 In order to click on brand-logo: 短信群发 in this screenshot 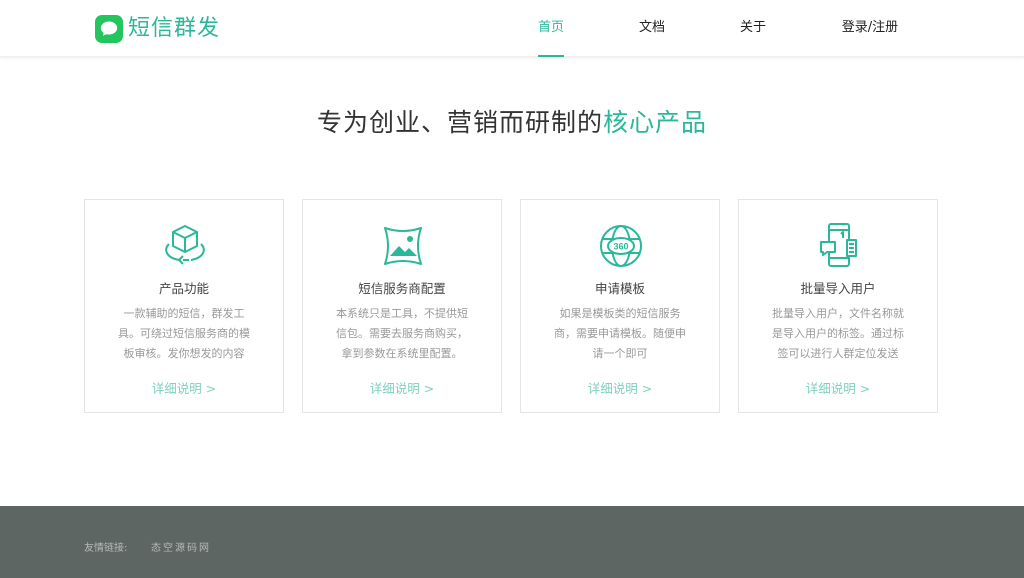, I will do `click(157, 29)`.